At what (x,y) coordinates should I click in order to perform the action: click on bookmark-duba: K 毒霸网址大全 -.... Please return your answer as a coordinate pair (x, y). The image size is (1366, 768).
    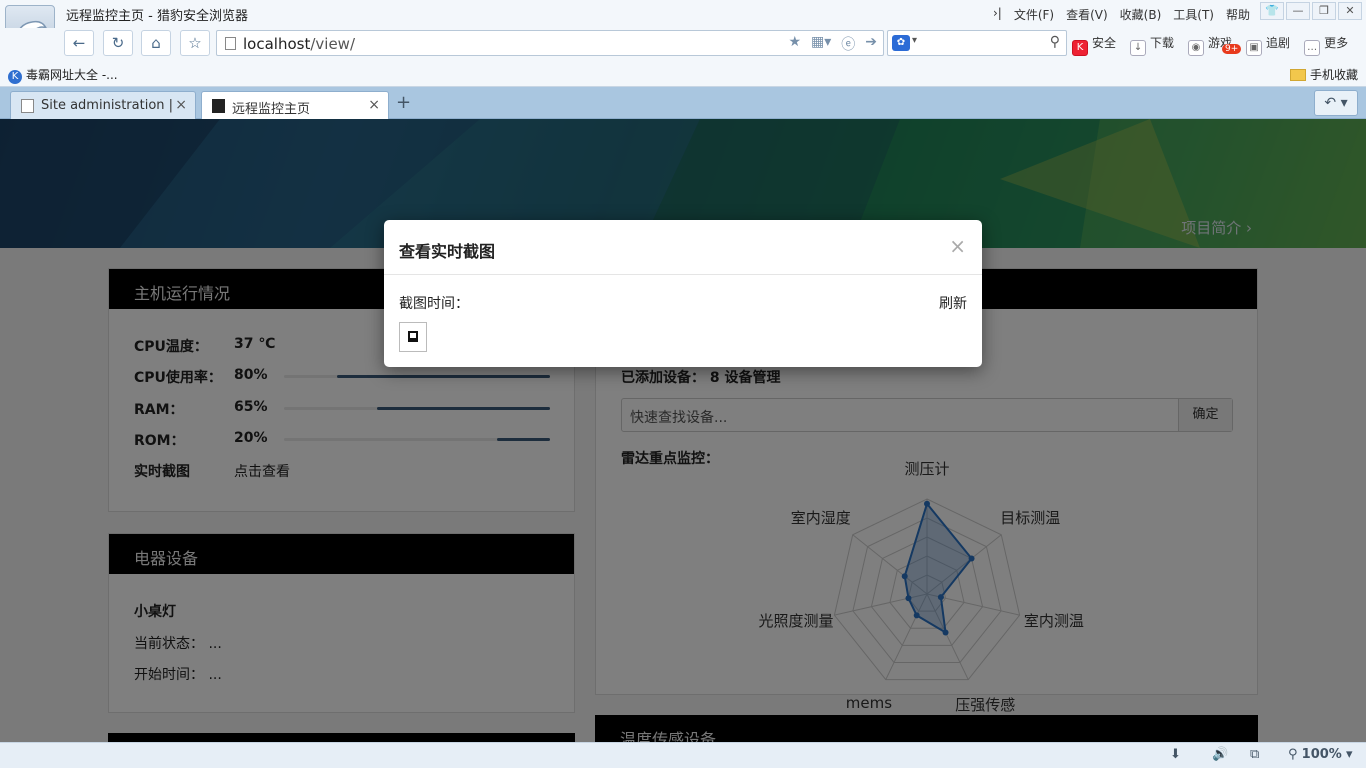
    Looking at the image, I should click on (63, 75).